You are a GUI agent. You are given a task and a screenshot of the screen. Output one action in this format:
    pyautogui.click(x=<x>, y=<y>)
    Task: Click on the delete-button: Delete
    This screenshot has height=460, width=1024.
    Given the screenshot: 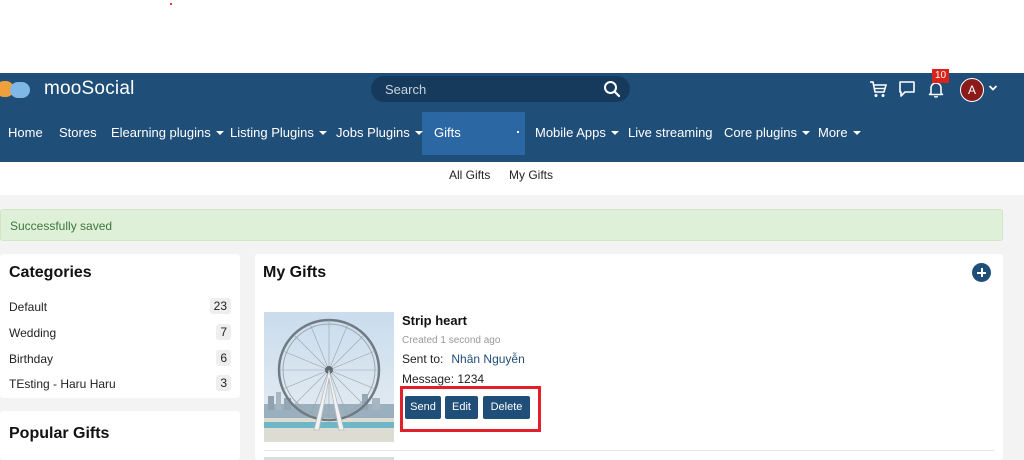 What is the action you would take?
    pyautogui.click(x=506, y=407)
    